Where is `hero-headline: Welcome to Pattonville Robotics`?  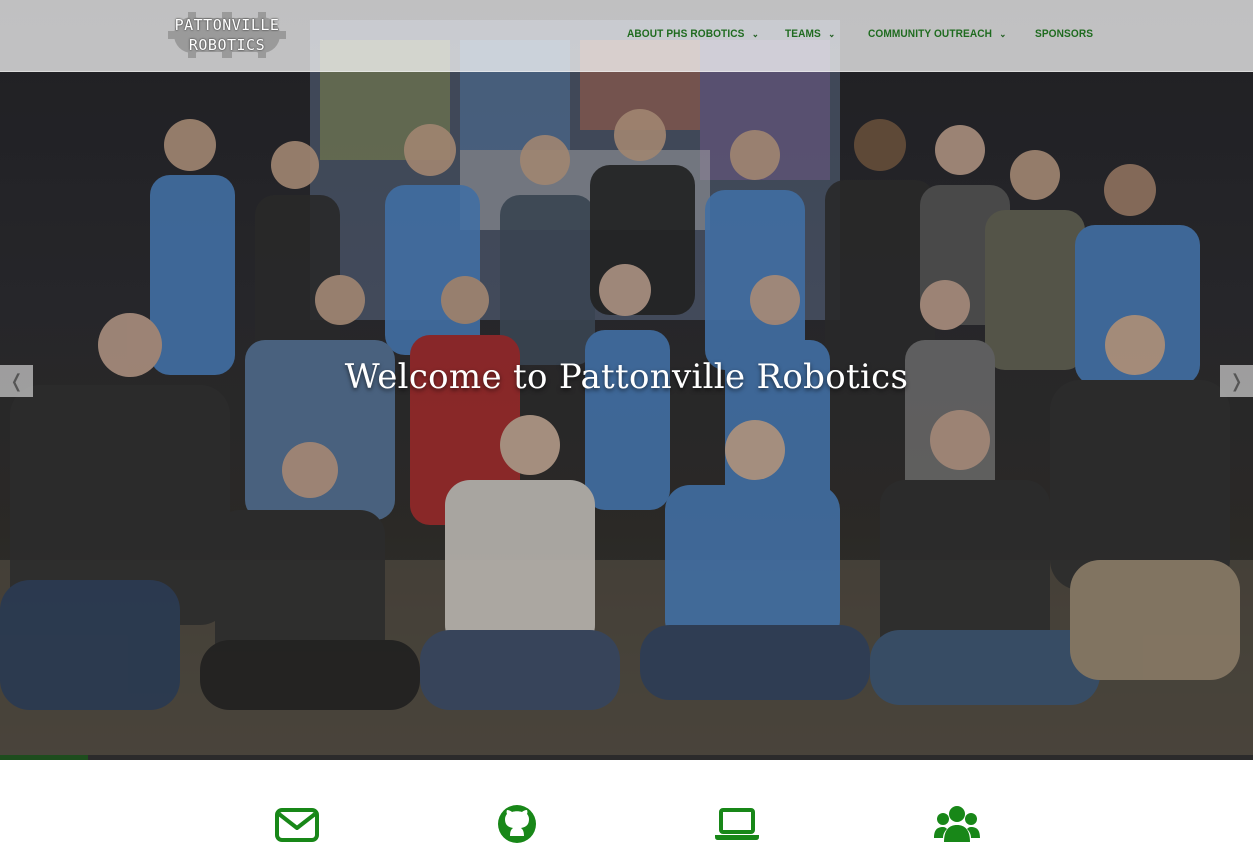 hero-headline: Welcome to Pattonville Robotics is located at coordinates (626, 377).